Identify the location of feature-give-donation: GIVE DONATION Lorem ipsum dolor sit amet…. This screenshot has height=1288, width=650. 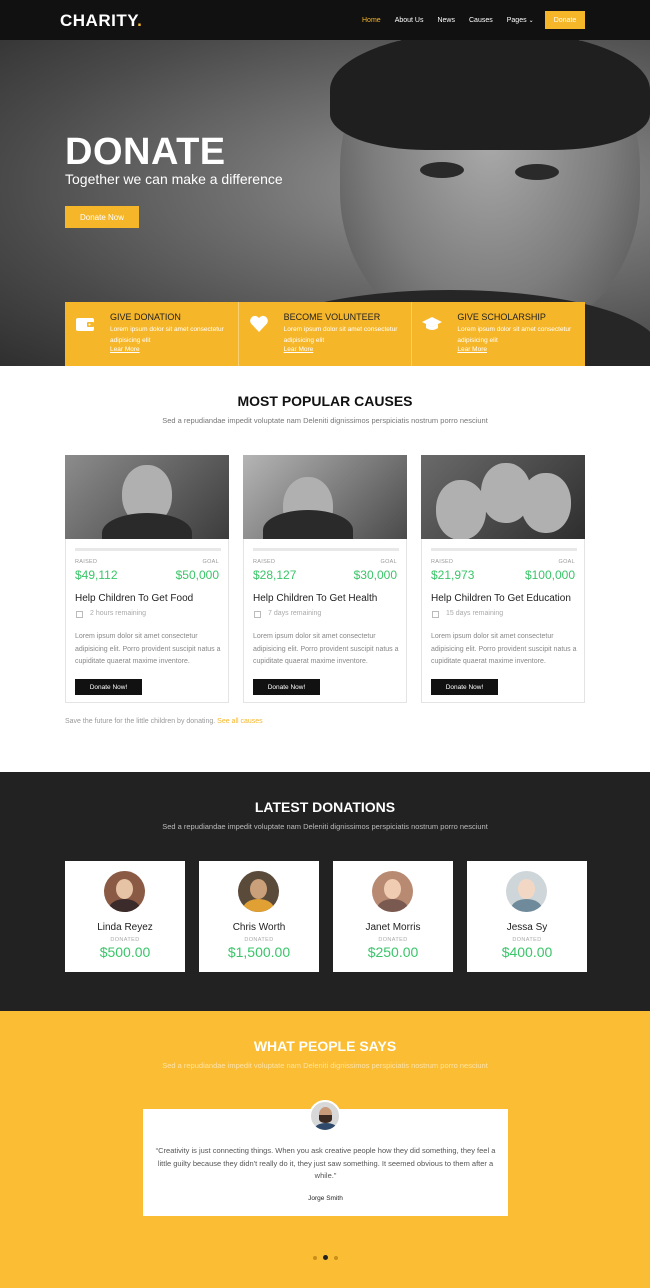
(152, 334).